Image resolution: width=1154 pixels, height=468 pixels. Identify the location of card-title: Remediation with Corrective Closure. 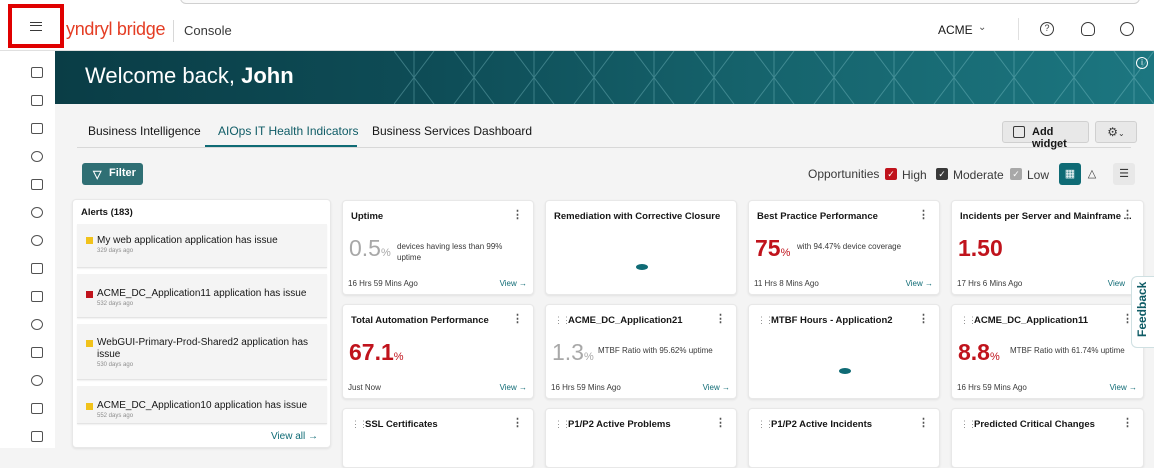
(637, 216).